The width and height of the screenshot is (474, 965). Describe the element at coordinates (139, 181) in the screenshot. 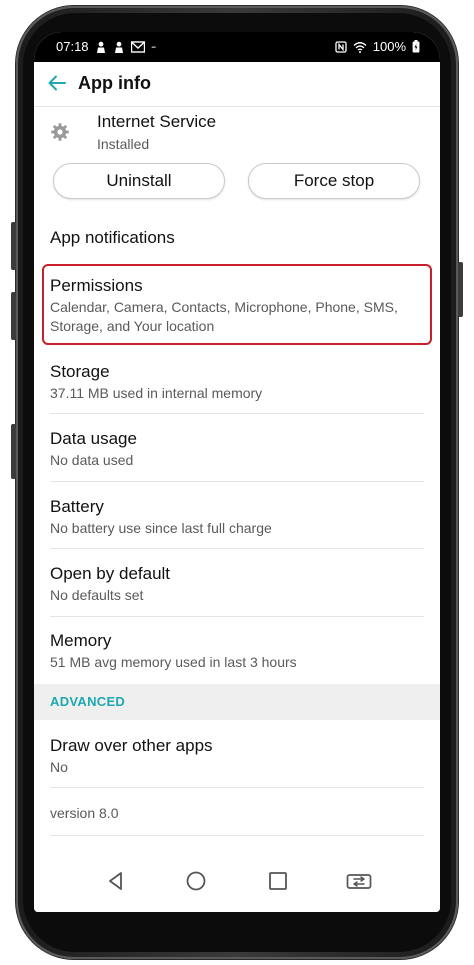

I see `uninstall-button: Uninstall` at that location.